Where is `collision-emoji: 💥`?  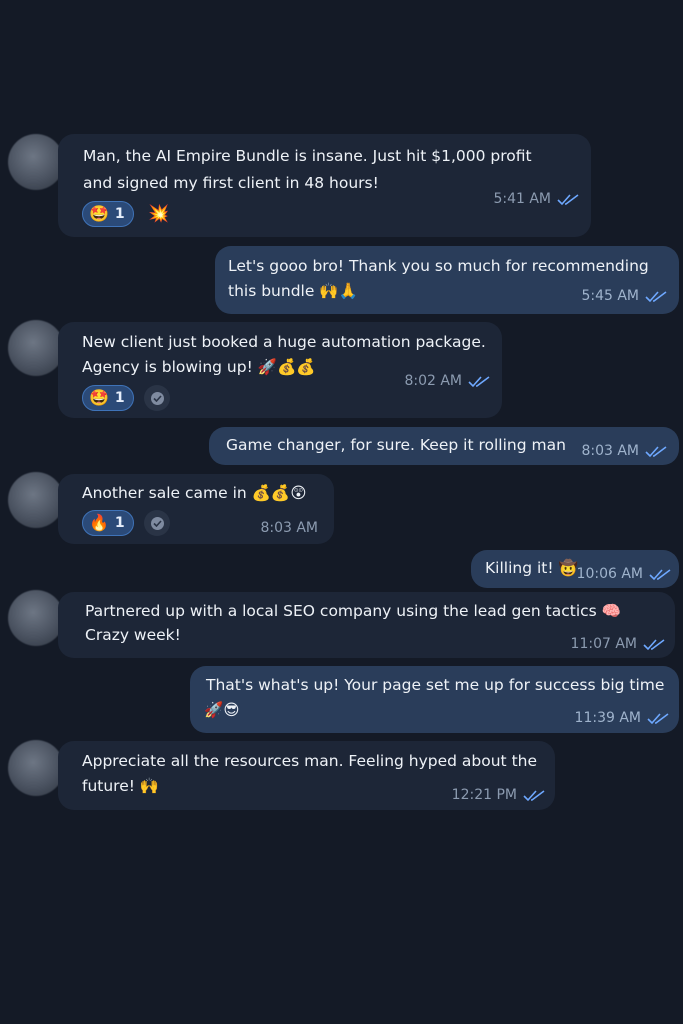
collision-emoji: 💥 is located at coordinates (159, 214).